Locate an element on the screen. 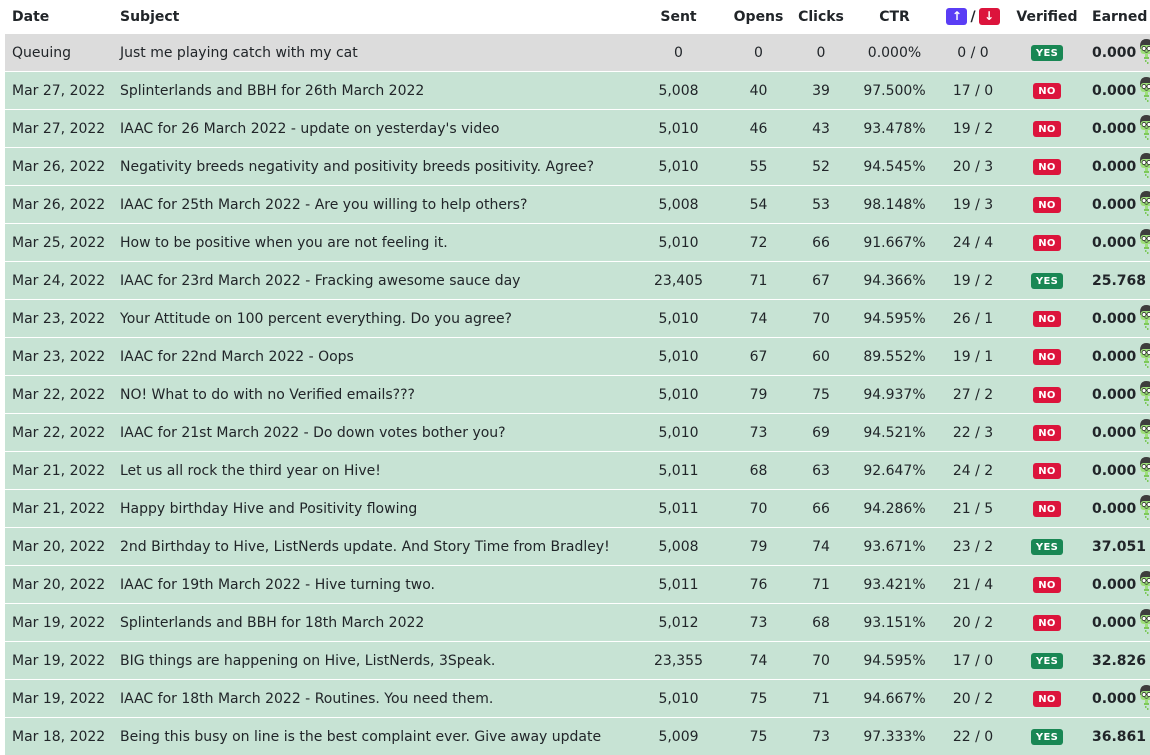 Image resolution: width=1150 pixels, height=755 pixels. row-clicks: 39 is located at coordinates (821, 90).